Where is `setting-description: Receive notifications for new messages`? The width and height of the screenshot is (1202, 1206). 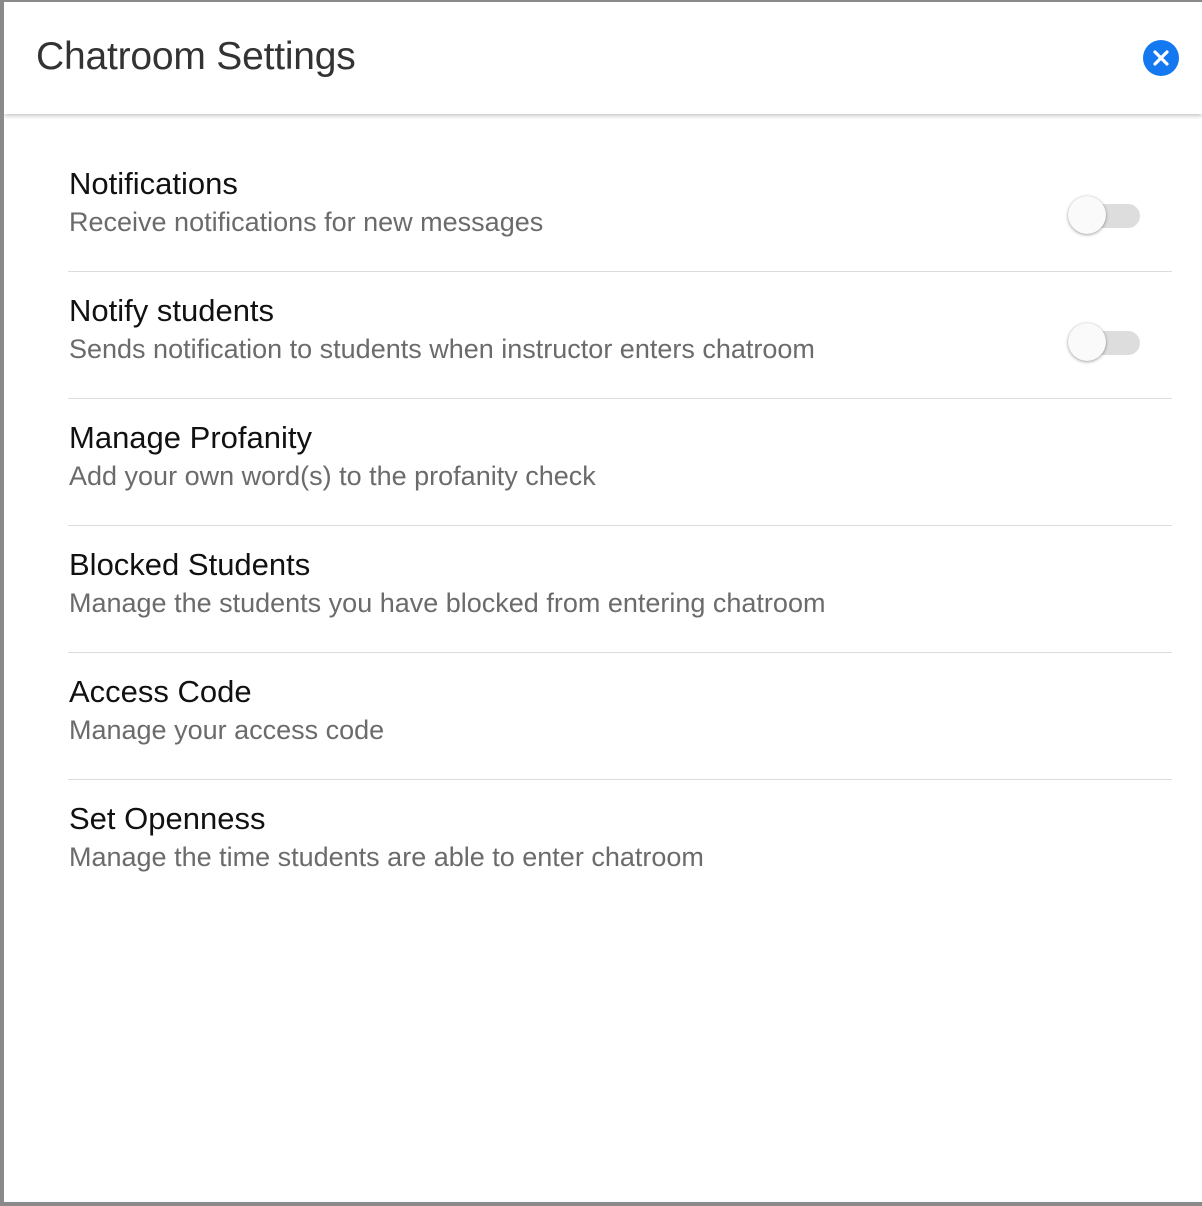 setting-description: Receive notifications for new messages is located at coordinates (306, 222).